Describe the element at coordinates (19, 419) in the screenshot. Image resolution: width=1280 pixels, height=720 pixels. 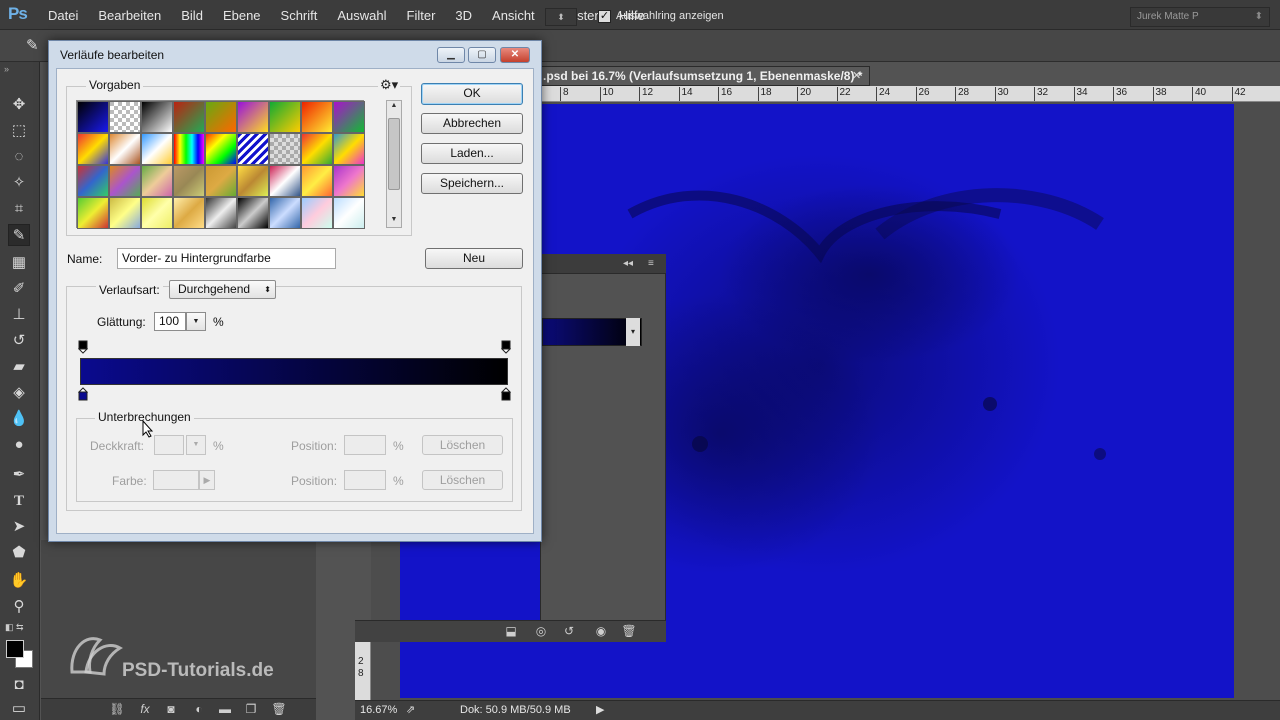
I see `blur-tool-icon: 💧` at that location.